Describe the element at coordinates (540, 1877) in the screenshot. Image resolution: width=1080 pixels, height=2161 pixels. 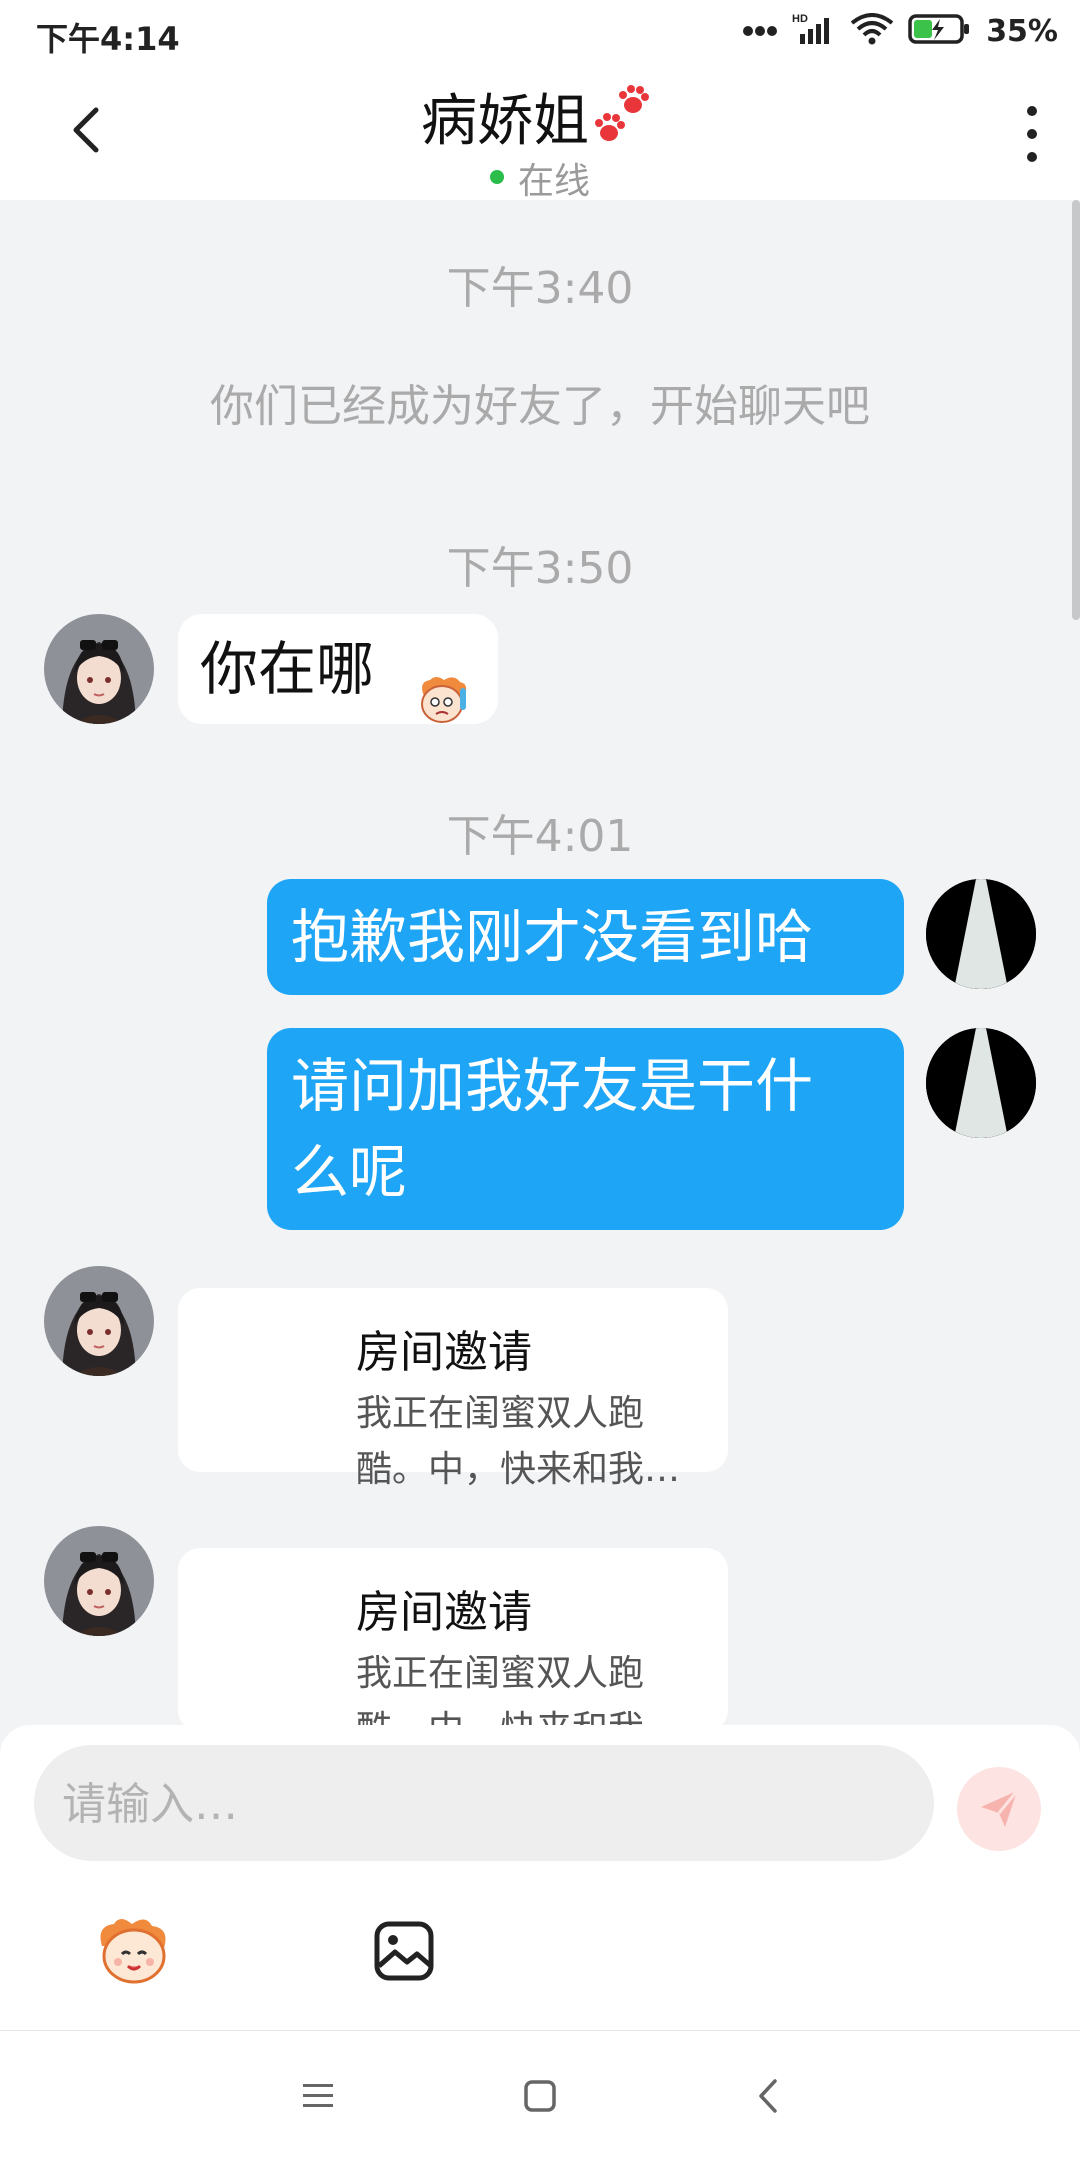
I see `input-bar` at that location.